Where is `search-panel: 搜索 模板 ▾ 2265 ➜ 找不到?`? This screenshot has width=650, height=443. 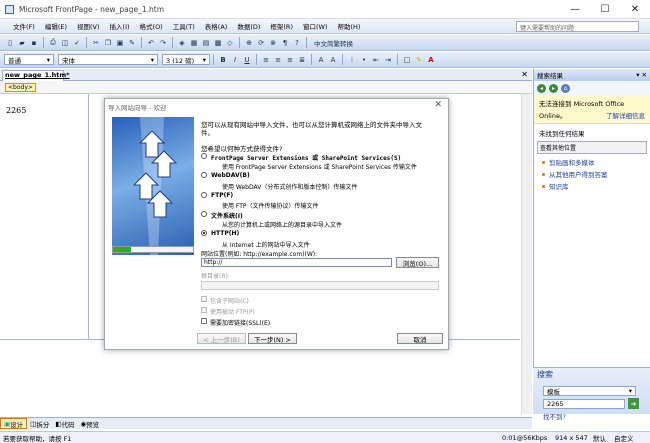 search-panel: 搜索 模板 ▾ 2265 ➜ 找不到? is located at coordinates (591, 394).